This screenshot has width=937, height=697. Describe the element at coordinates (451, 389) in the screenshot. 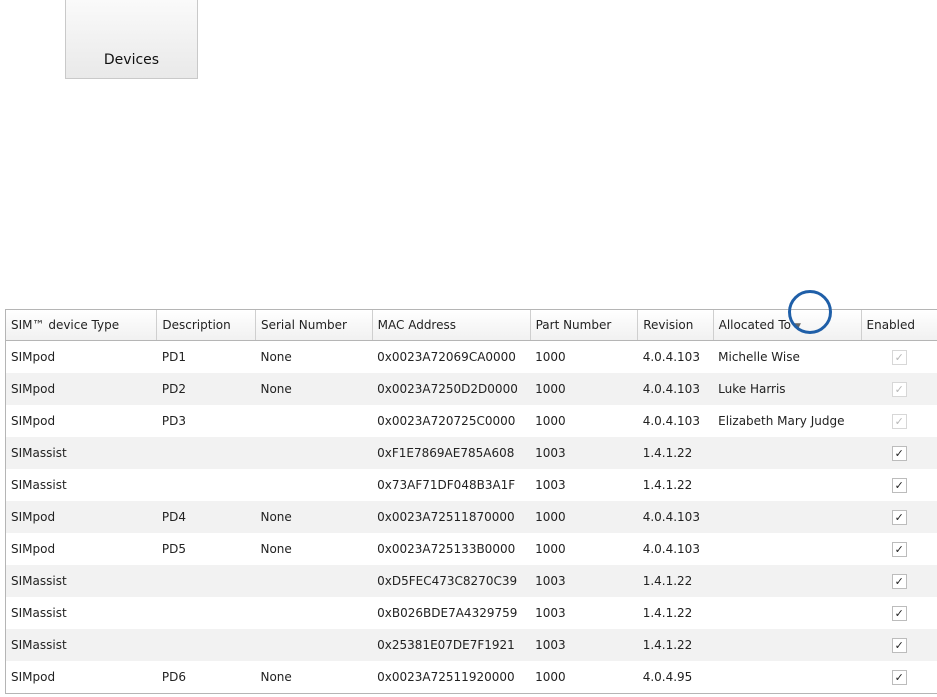

I see `cell-mac-address: 0x0023A7250D2D0000` at that location.